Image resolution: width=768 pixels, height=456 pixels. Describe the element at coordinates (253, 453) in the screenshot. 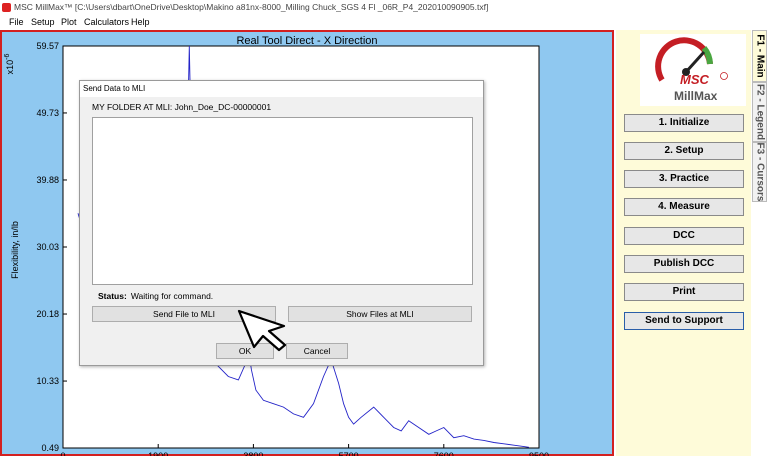

I see `x-tick-label: 3800` at that location.